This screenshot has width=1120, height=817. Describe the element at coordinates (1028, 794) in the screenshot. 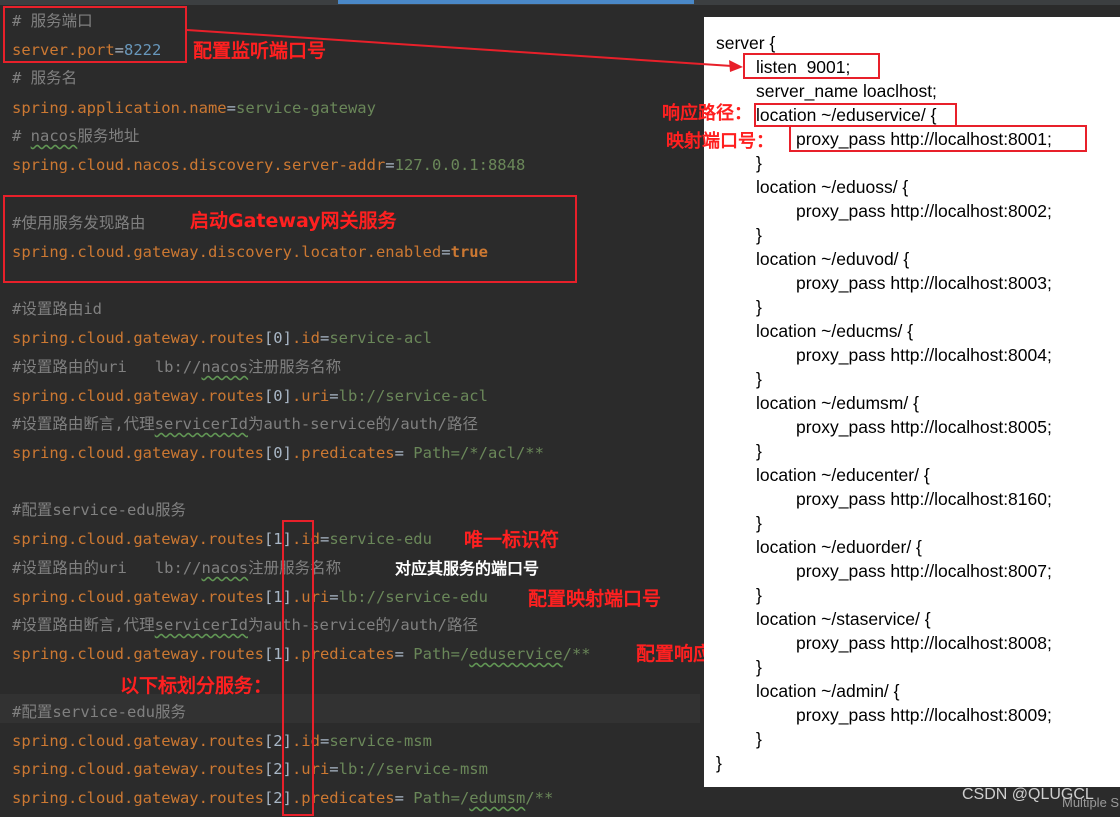

I see `watermark: CSDN @QLUGCL` at that location.